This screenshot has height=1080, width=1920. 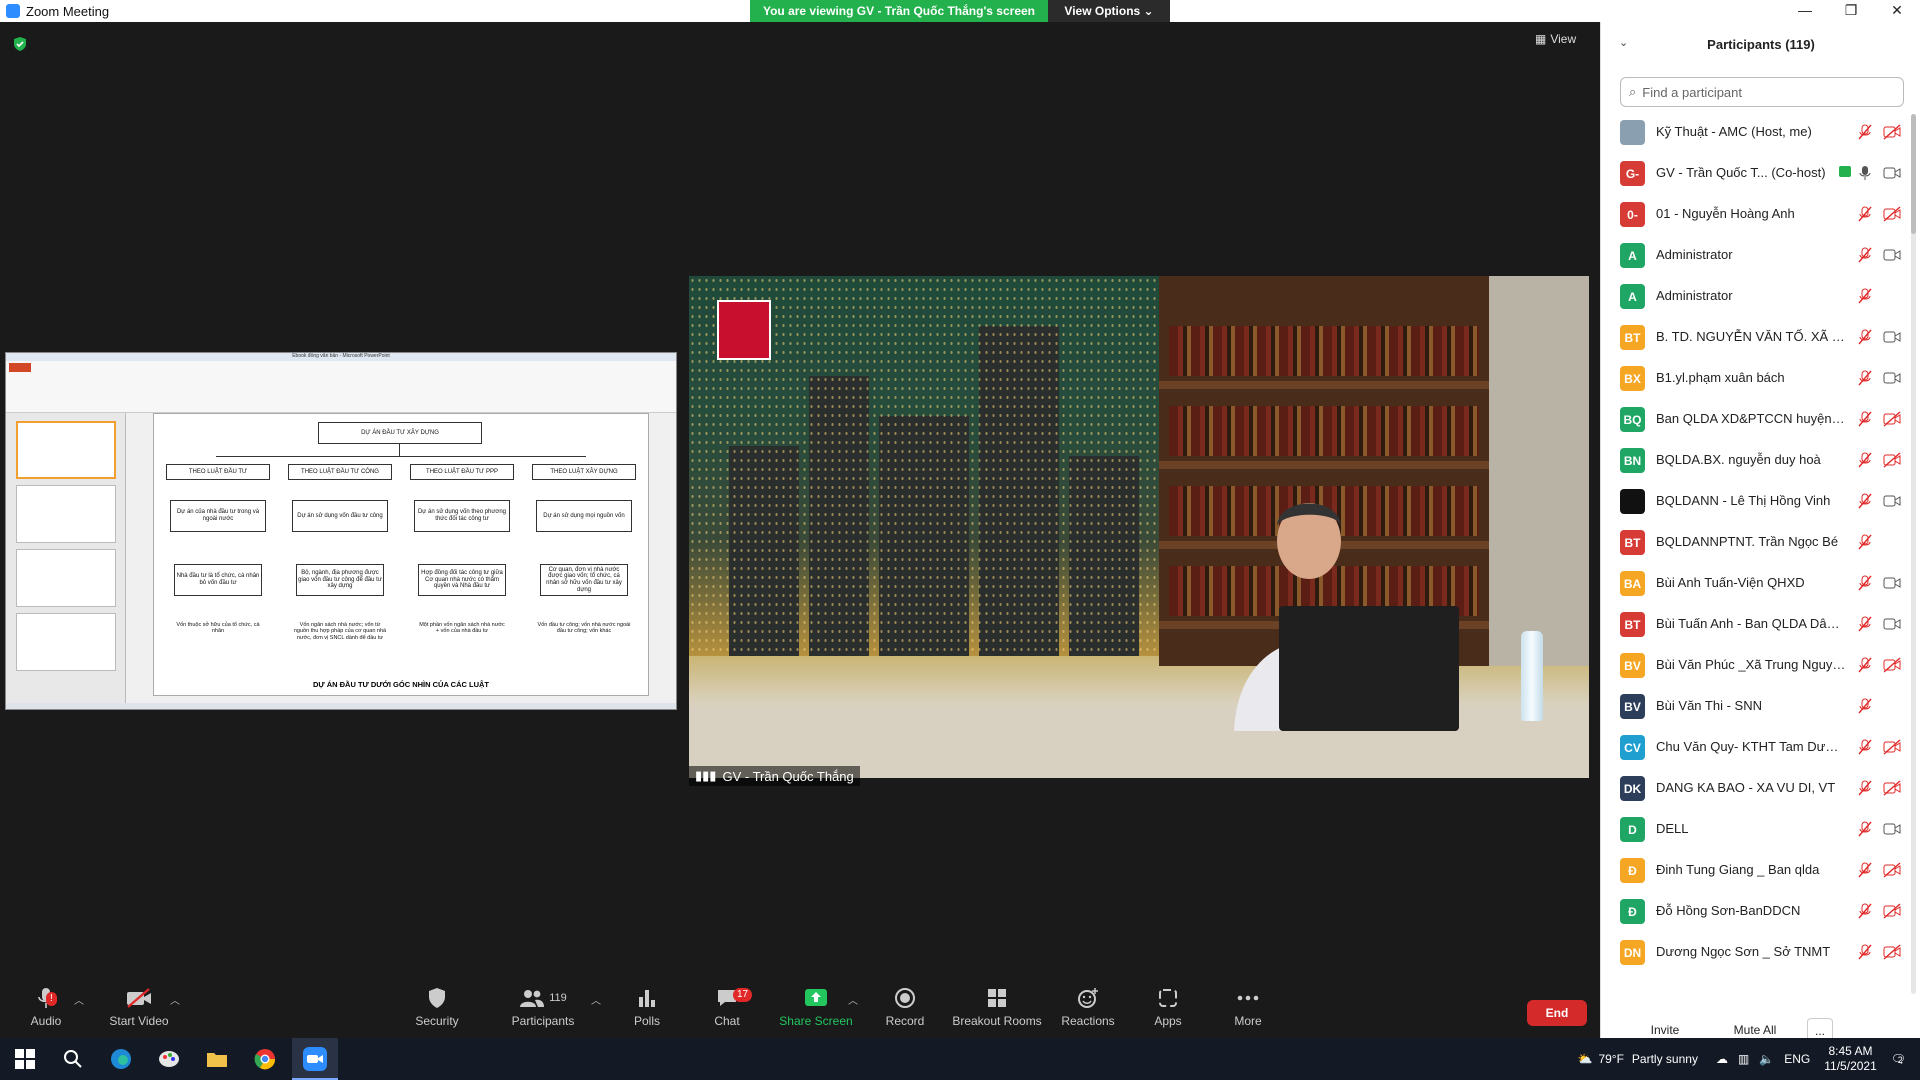 I want to click on participant-row: G- GV - Trần Quốc T... (Co-host), so click(x=1755, y=173).